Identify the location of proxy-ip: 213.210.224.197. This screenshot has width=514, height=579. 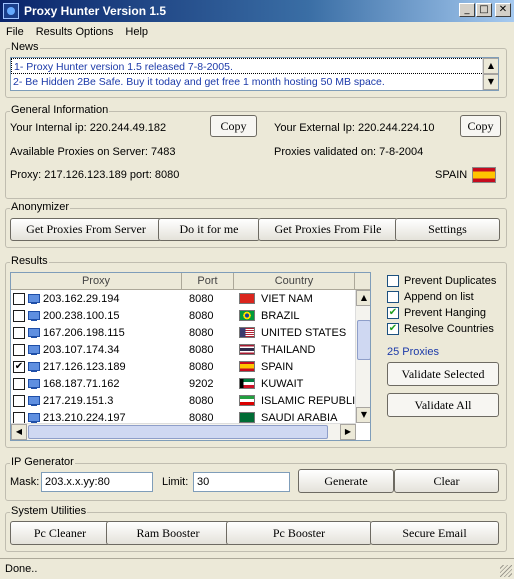
(84, 417).